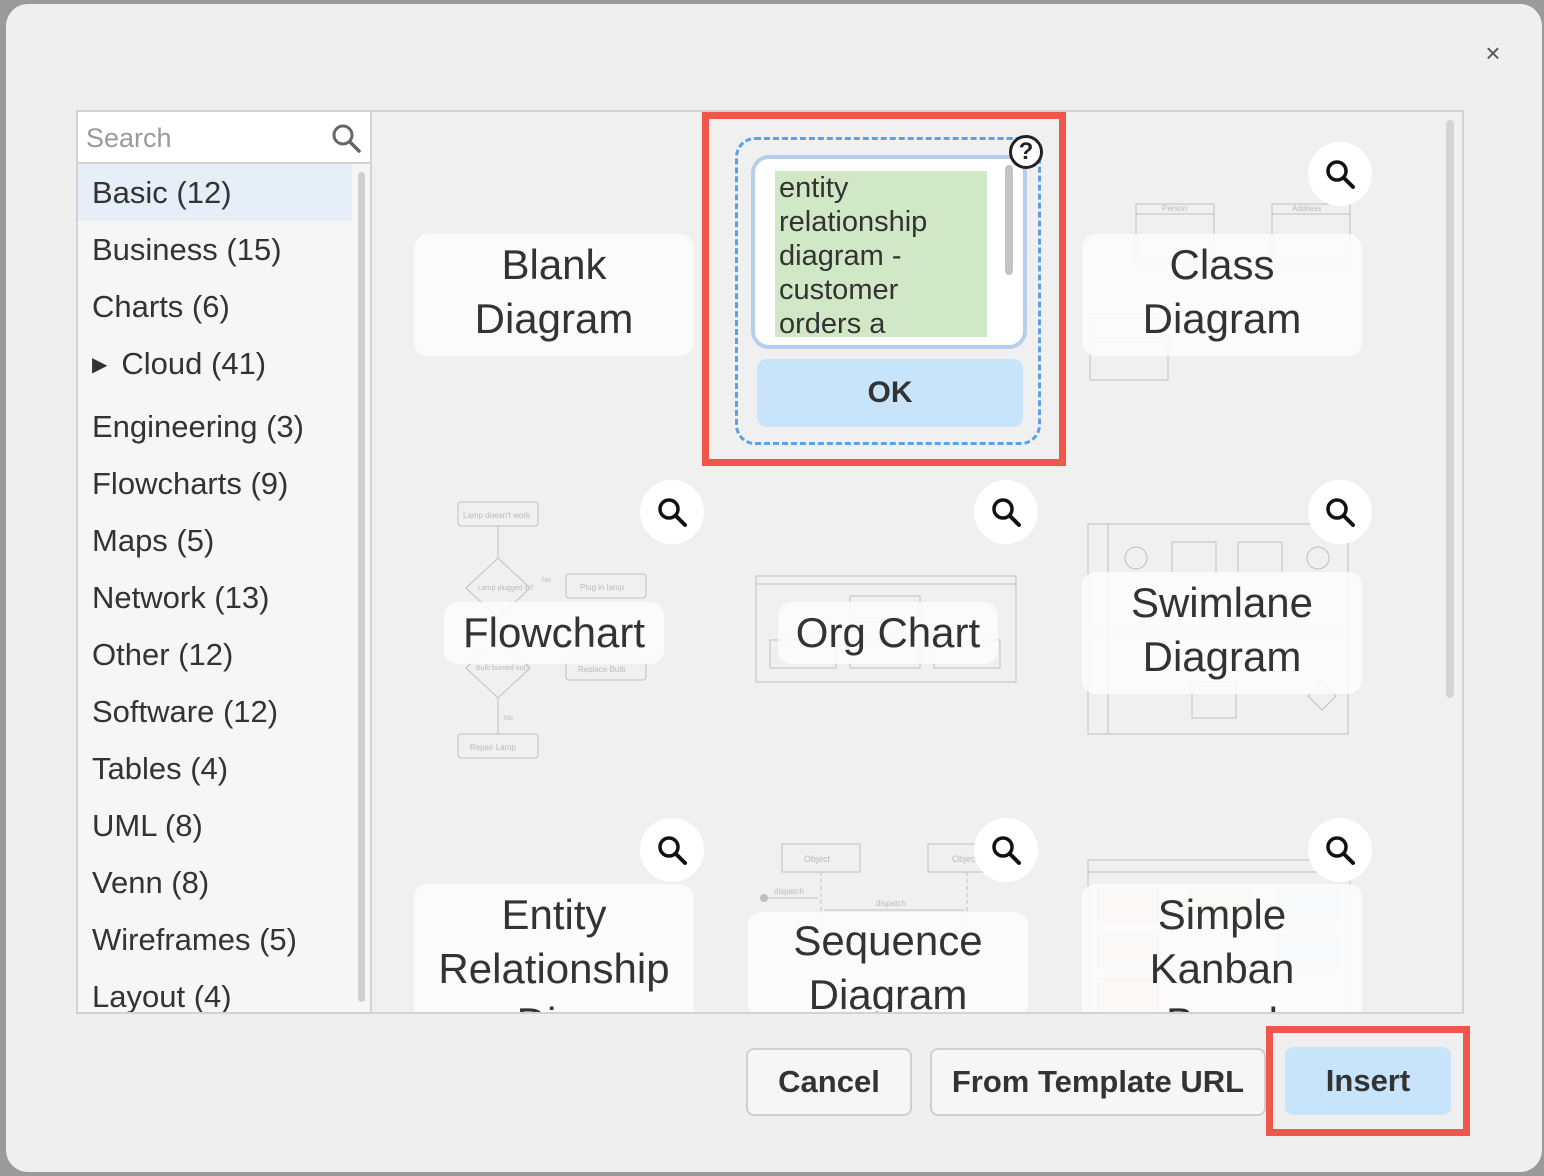  I want to click on category-flowcharts: Flowcharts (9), so click(215, 483).